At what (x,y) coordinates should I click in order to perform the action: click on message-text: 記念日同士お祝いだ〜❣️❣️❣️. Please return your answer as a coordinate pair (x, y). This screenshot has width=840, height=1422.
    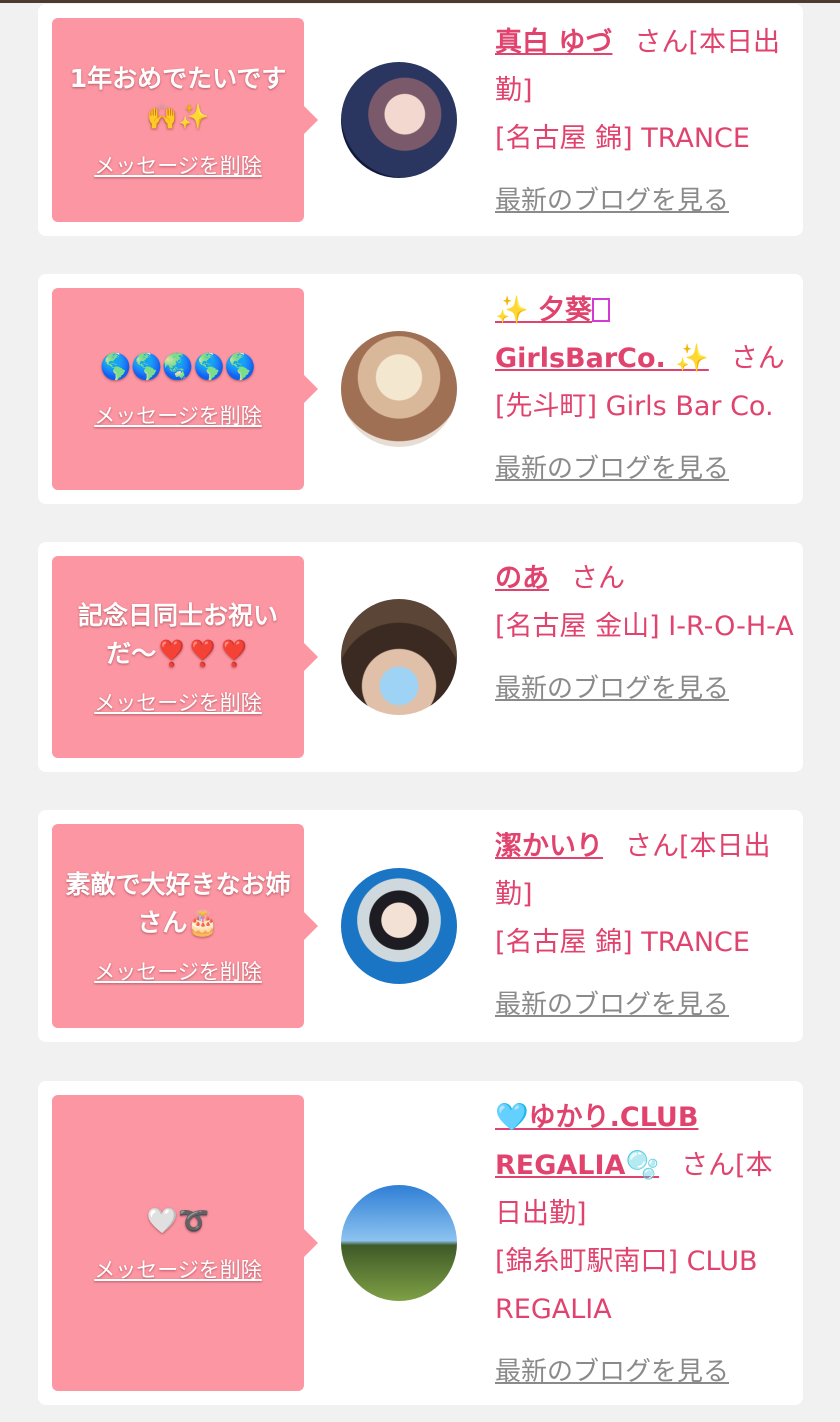
    Looking at the image, I should click on (177, 634).